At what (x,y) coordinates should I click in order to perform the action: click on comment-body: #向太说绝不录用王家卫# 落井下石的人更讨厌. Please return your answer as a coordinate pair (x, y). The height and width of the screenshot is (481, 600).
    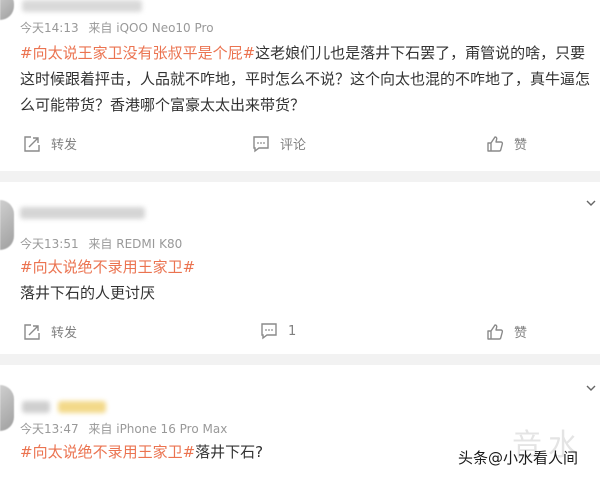
    Looking at the image, I should click on (307, 280).